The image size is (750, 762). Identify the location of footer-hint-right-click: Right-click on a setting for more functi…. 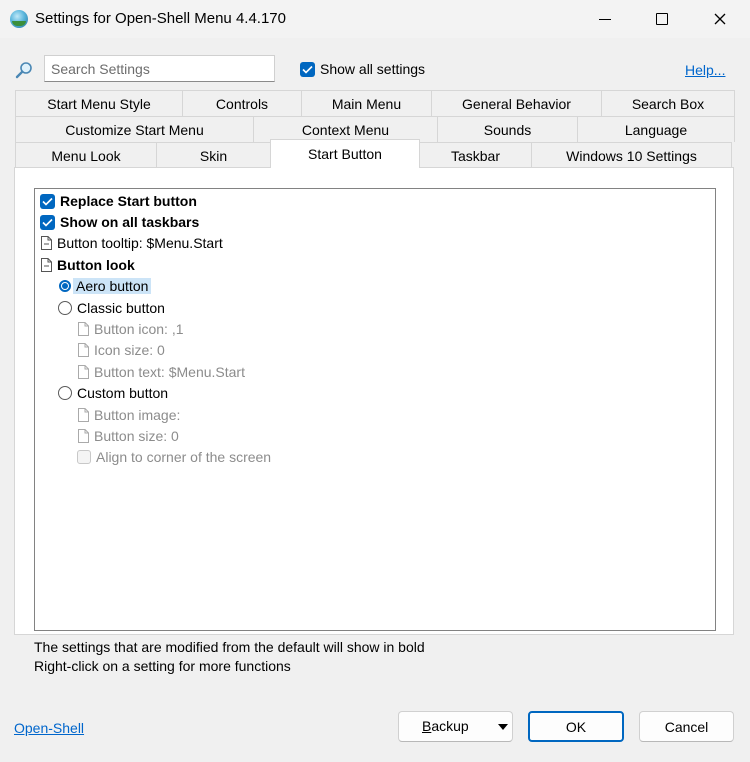
(162, 666).